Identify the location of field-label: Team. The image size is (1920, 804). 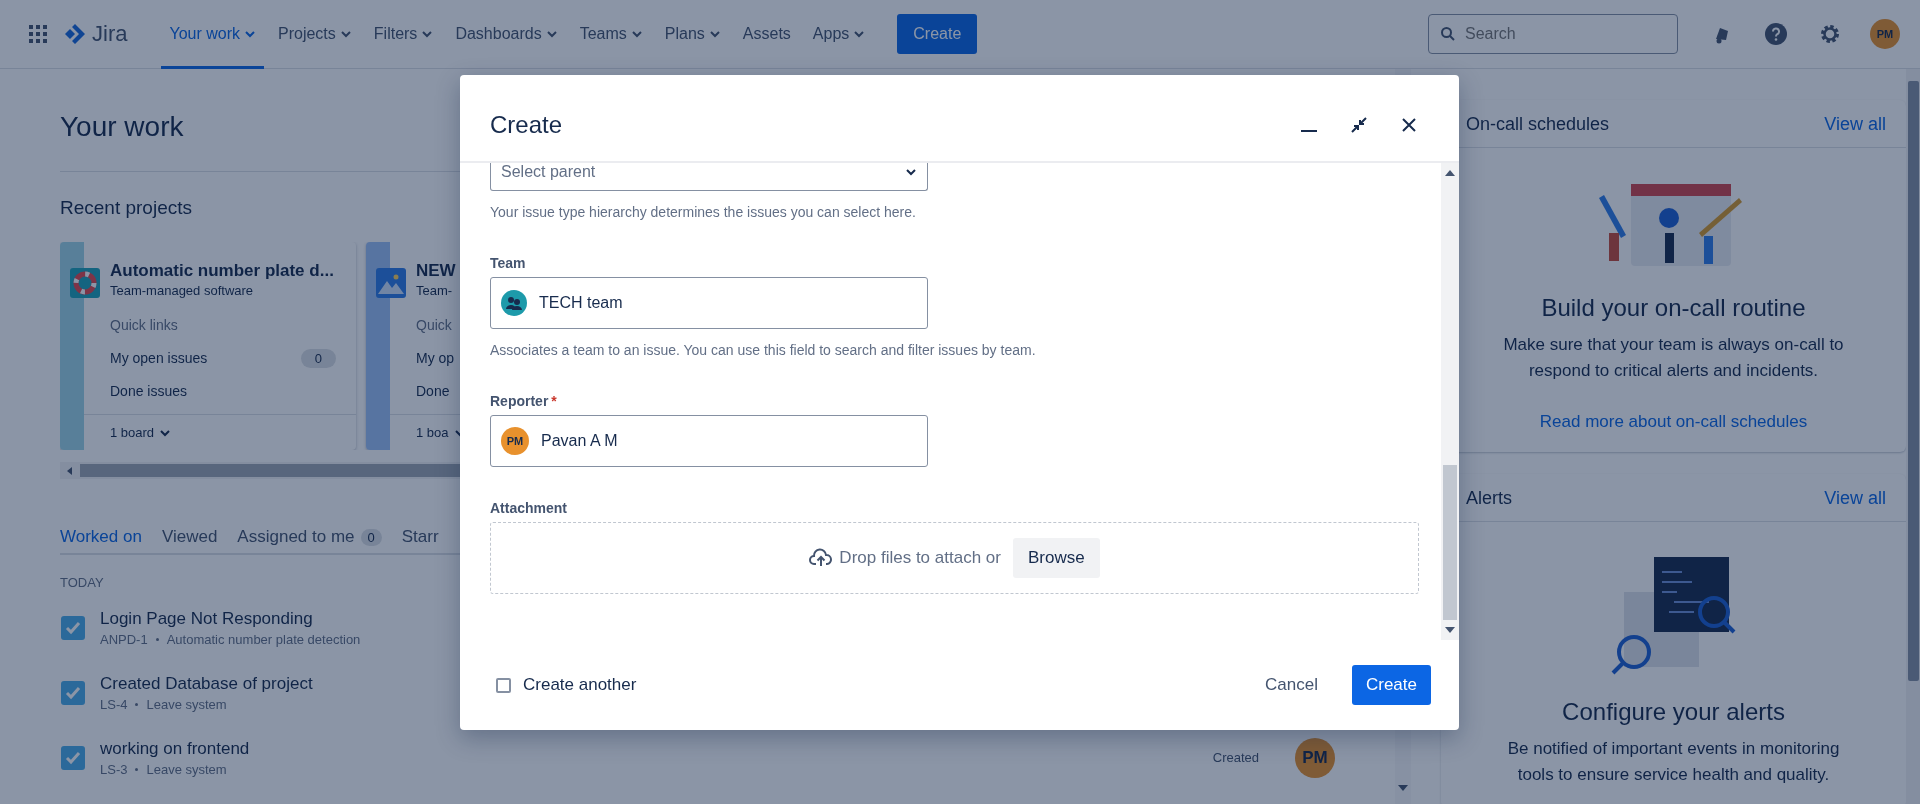
(508, 263).